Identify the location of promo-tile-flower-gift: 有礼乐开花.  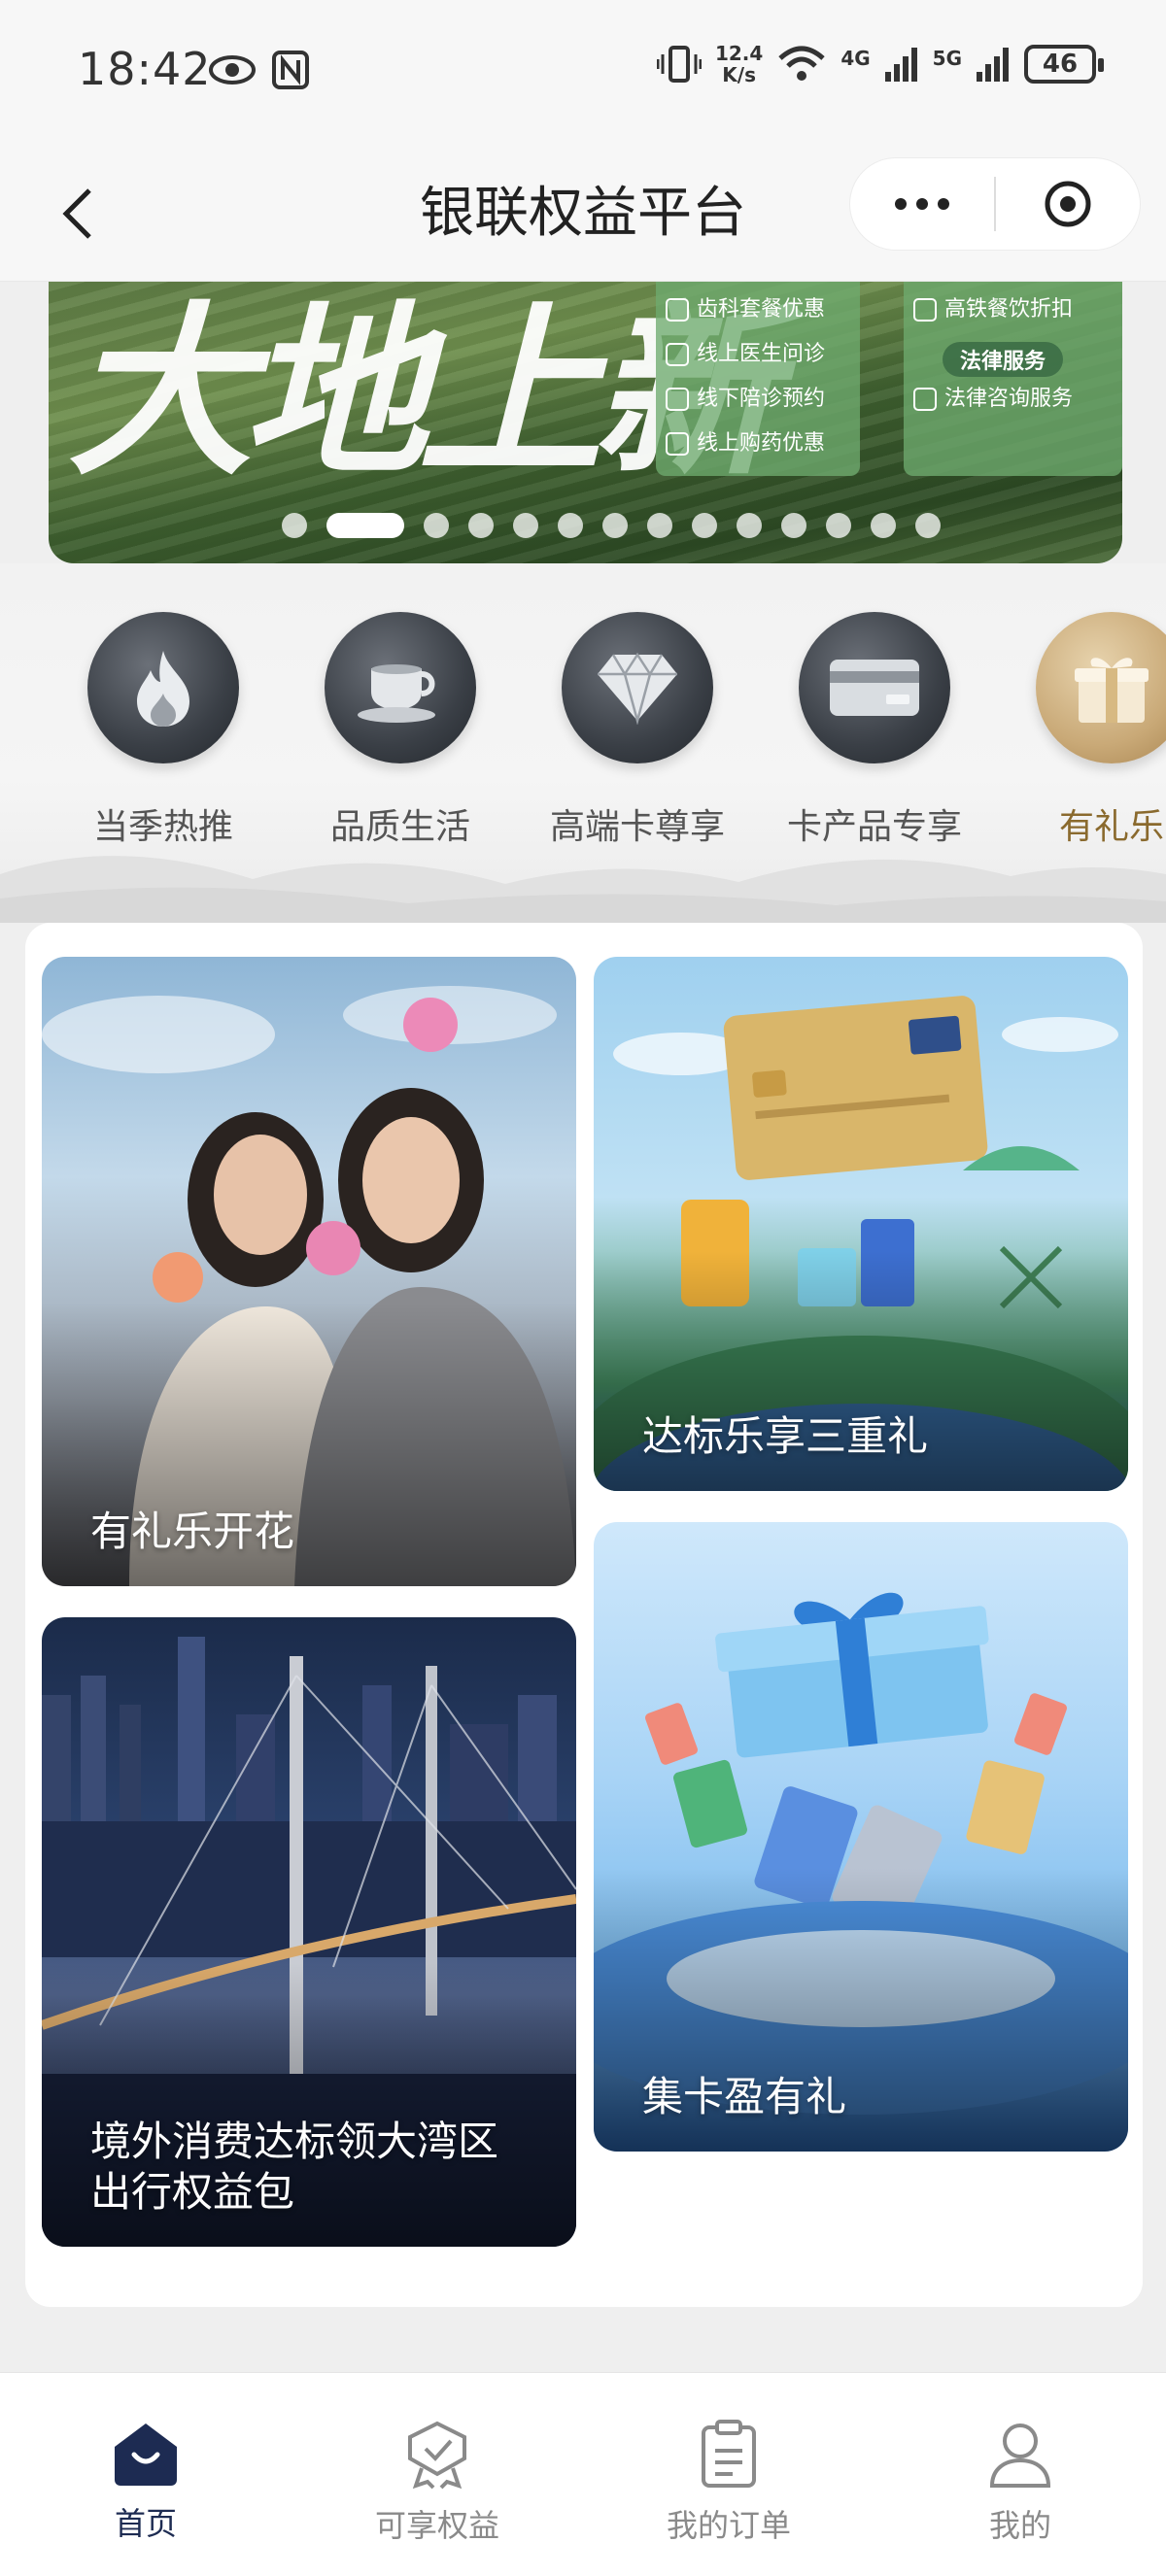
(309, 1271).